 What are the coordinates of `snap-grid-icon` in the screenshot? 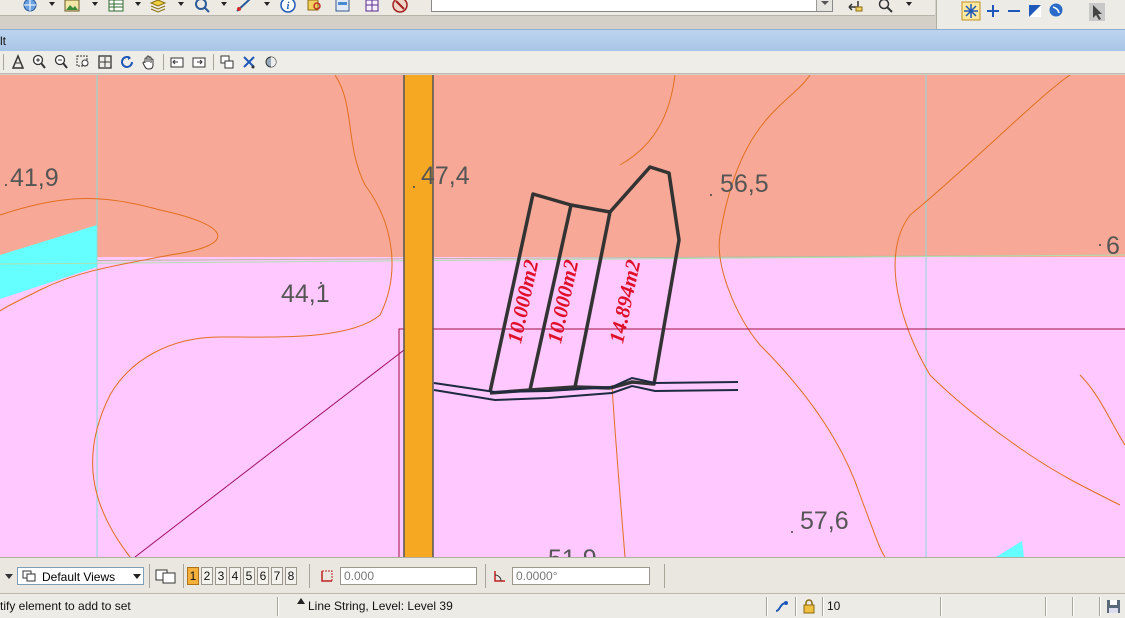 It's located at (971, 11).